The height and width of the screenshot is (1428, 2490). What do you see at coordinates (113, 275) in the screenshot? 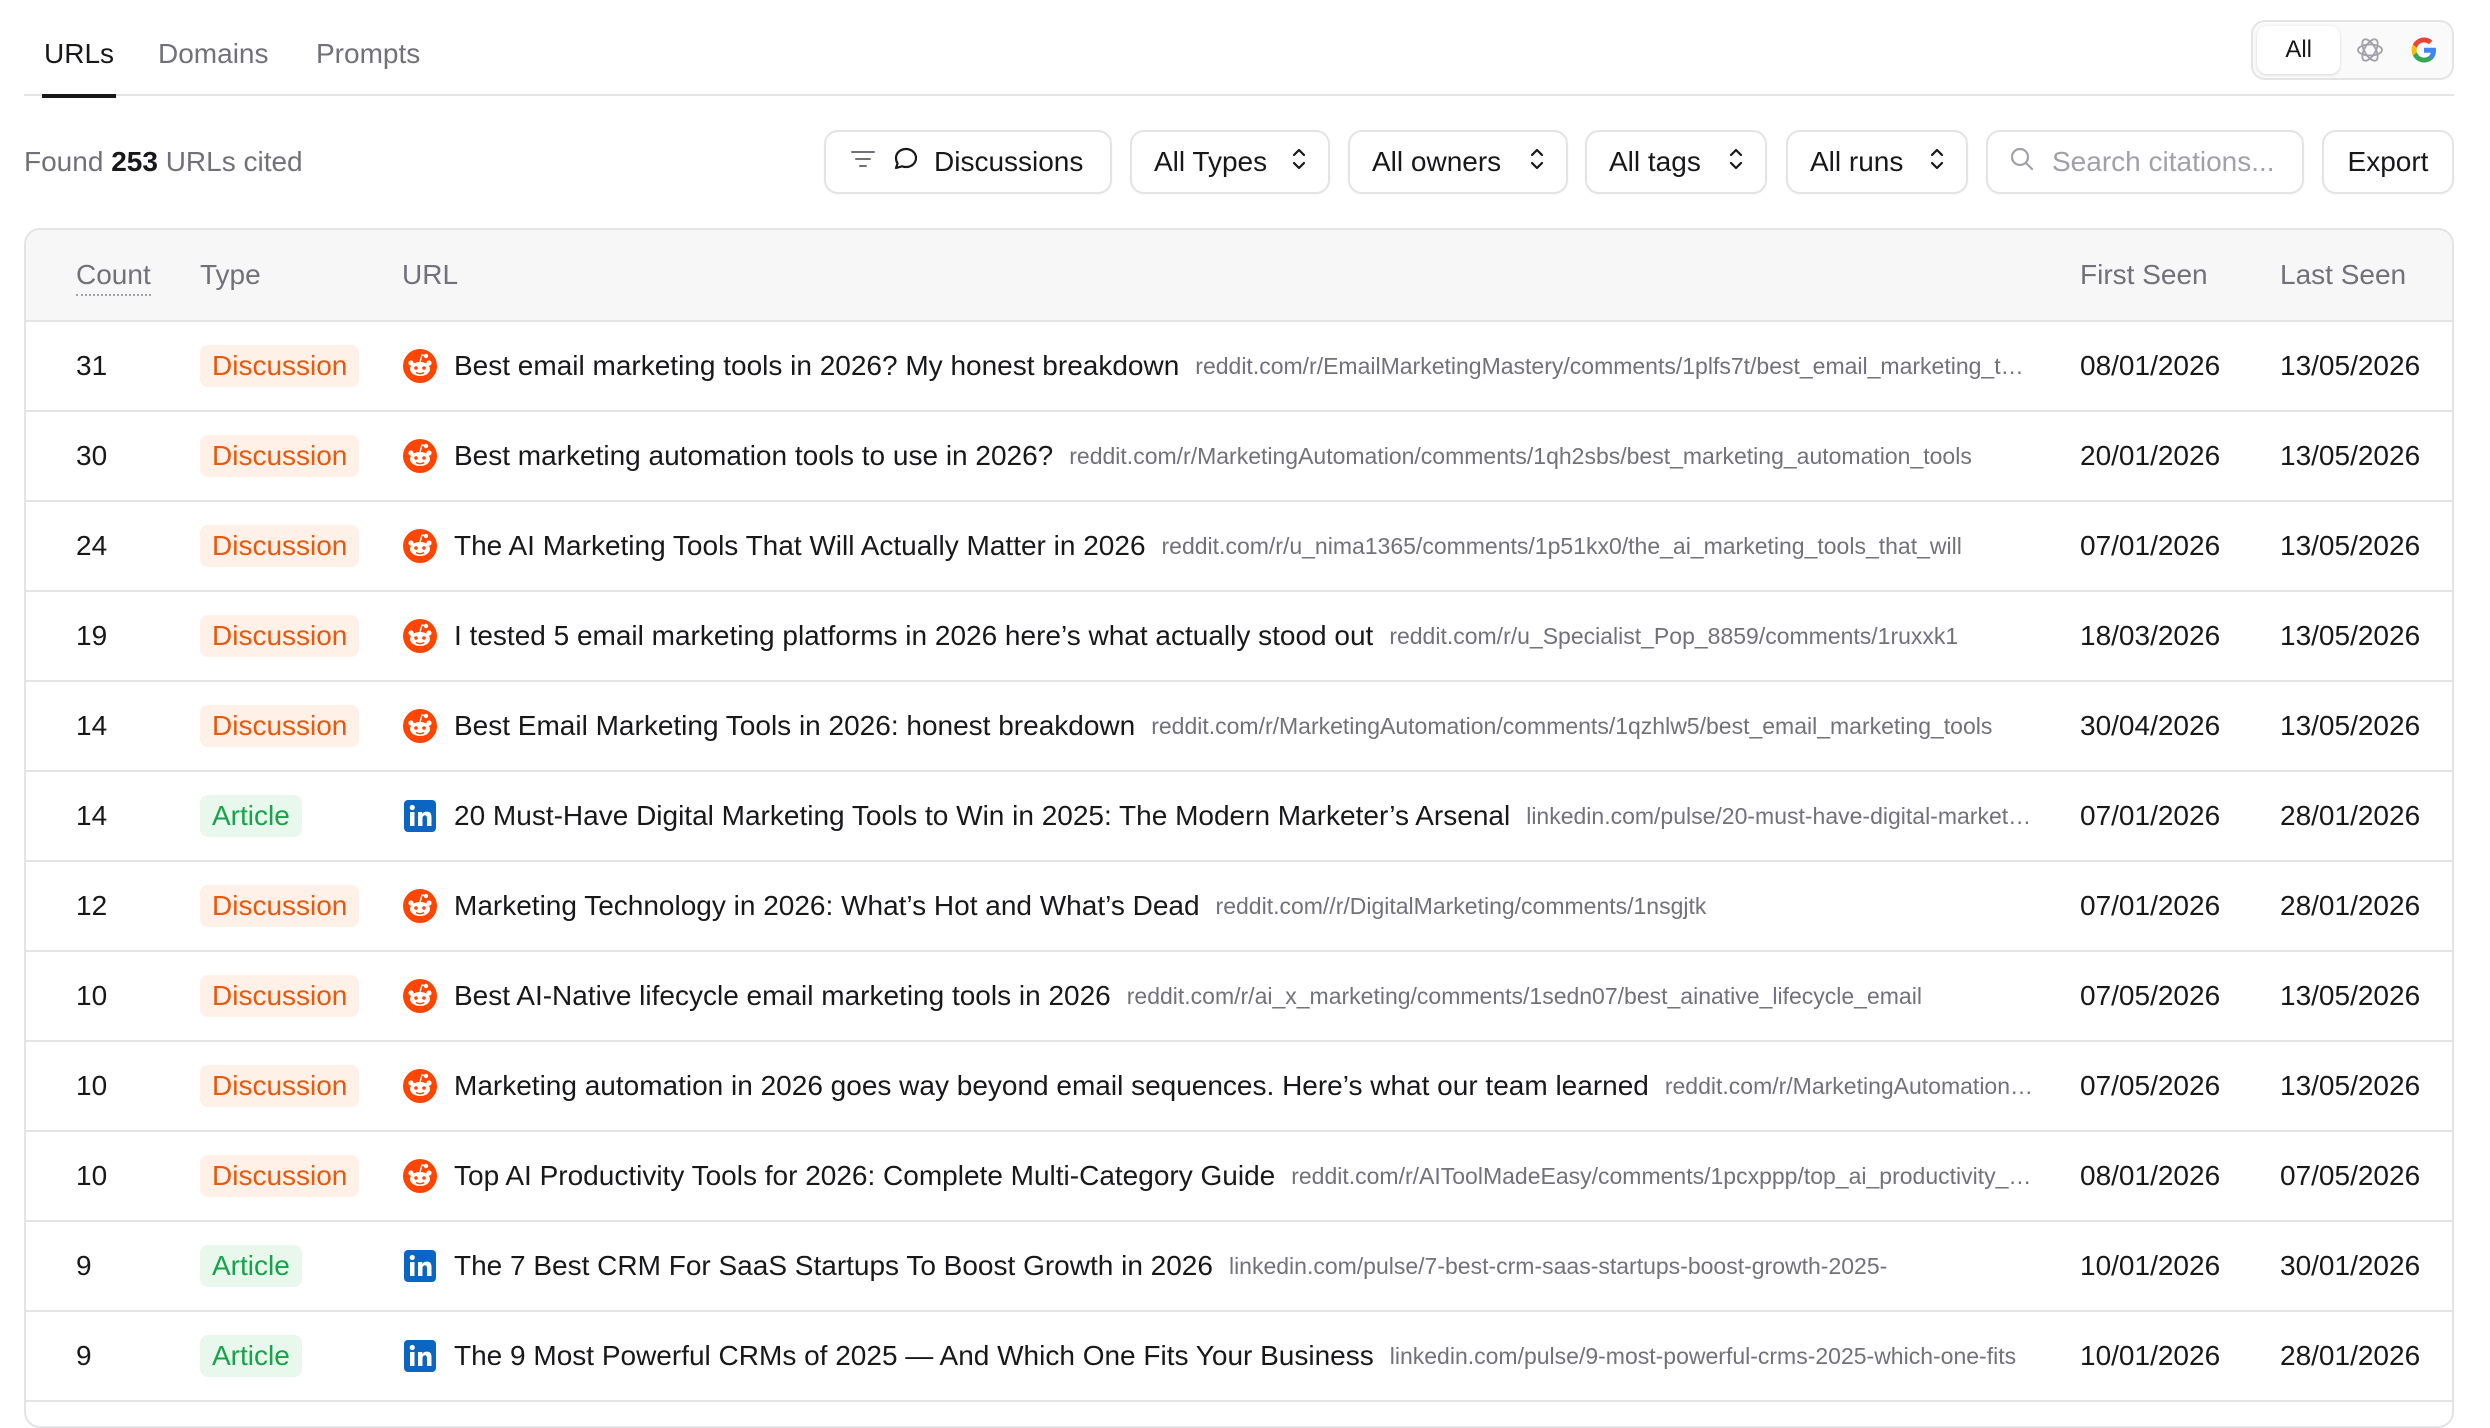
I see `column-header-count: Count` at bounding box center [113, 275].